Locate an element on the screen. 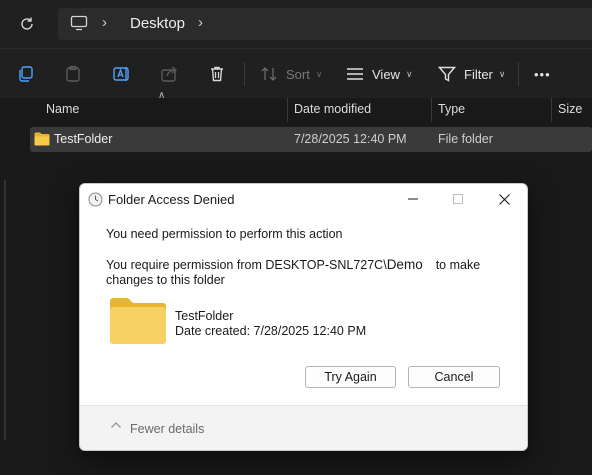 This screenshot has height=475, width=592. folder-date-created: Date created: 7/28/2025 12:40 PM is located at coordinates (271, 331).